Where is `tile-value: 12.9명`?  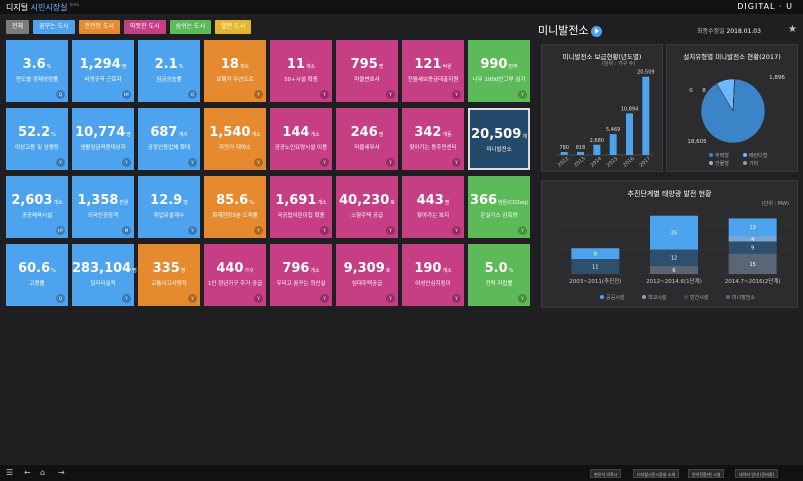 tile-value: 12.9명 is located at coordinates (169, 200).